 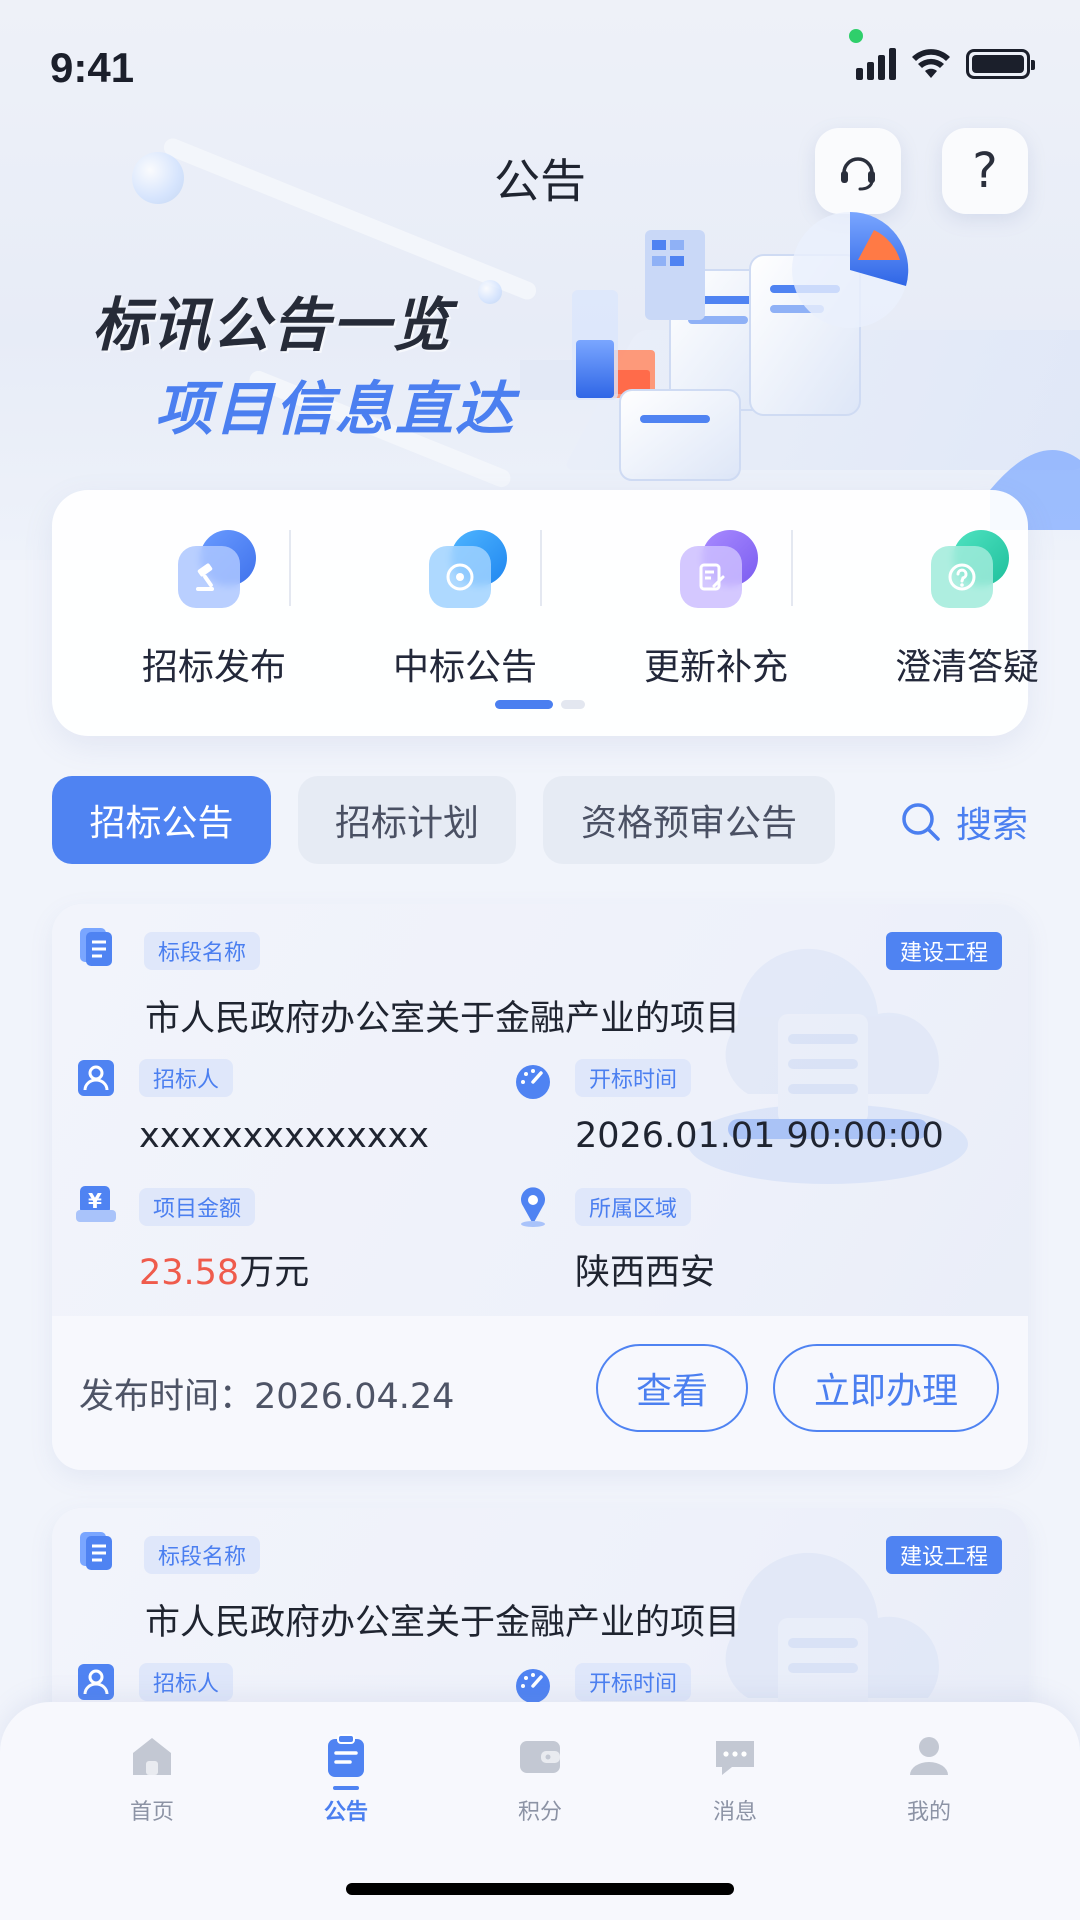 What do you see at coordinates (524, 704) in the screenshot?
I see `pager-dot-active` at bounding box center [524, 704].